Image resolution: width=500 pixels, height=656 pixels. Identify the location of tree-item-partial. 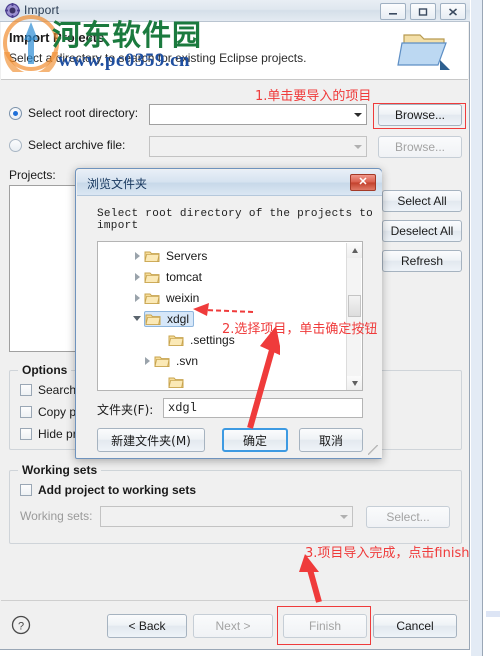
(171, 380).